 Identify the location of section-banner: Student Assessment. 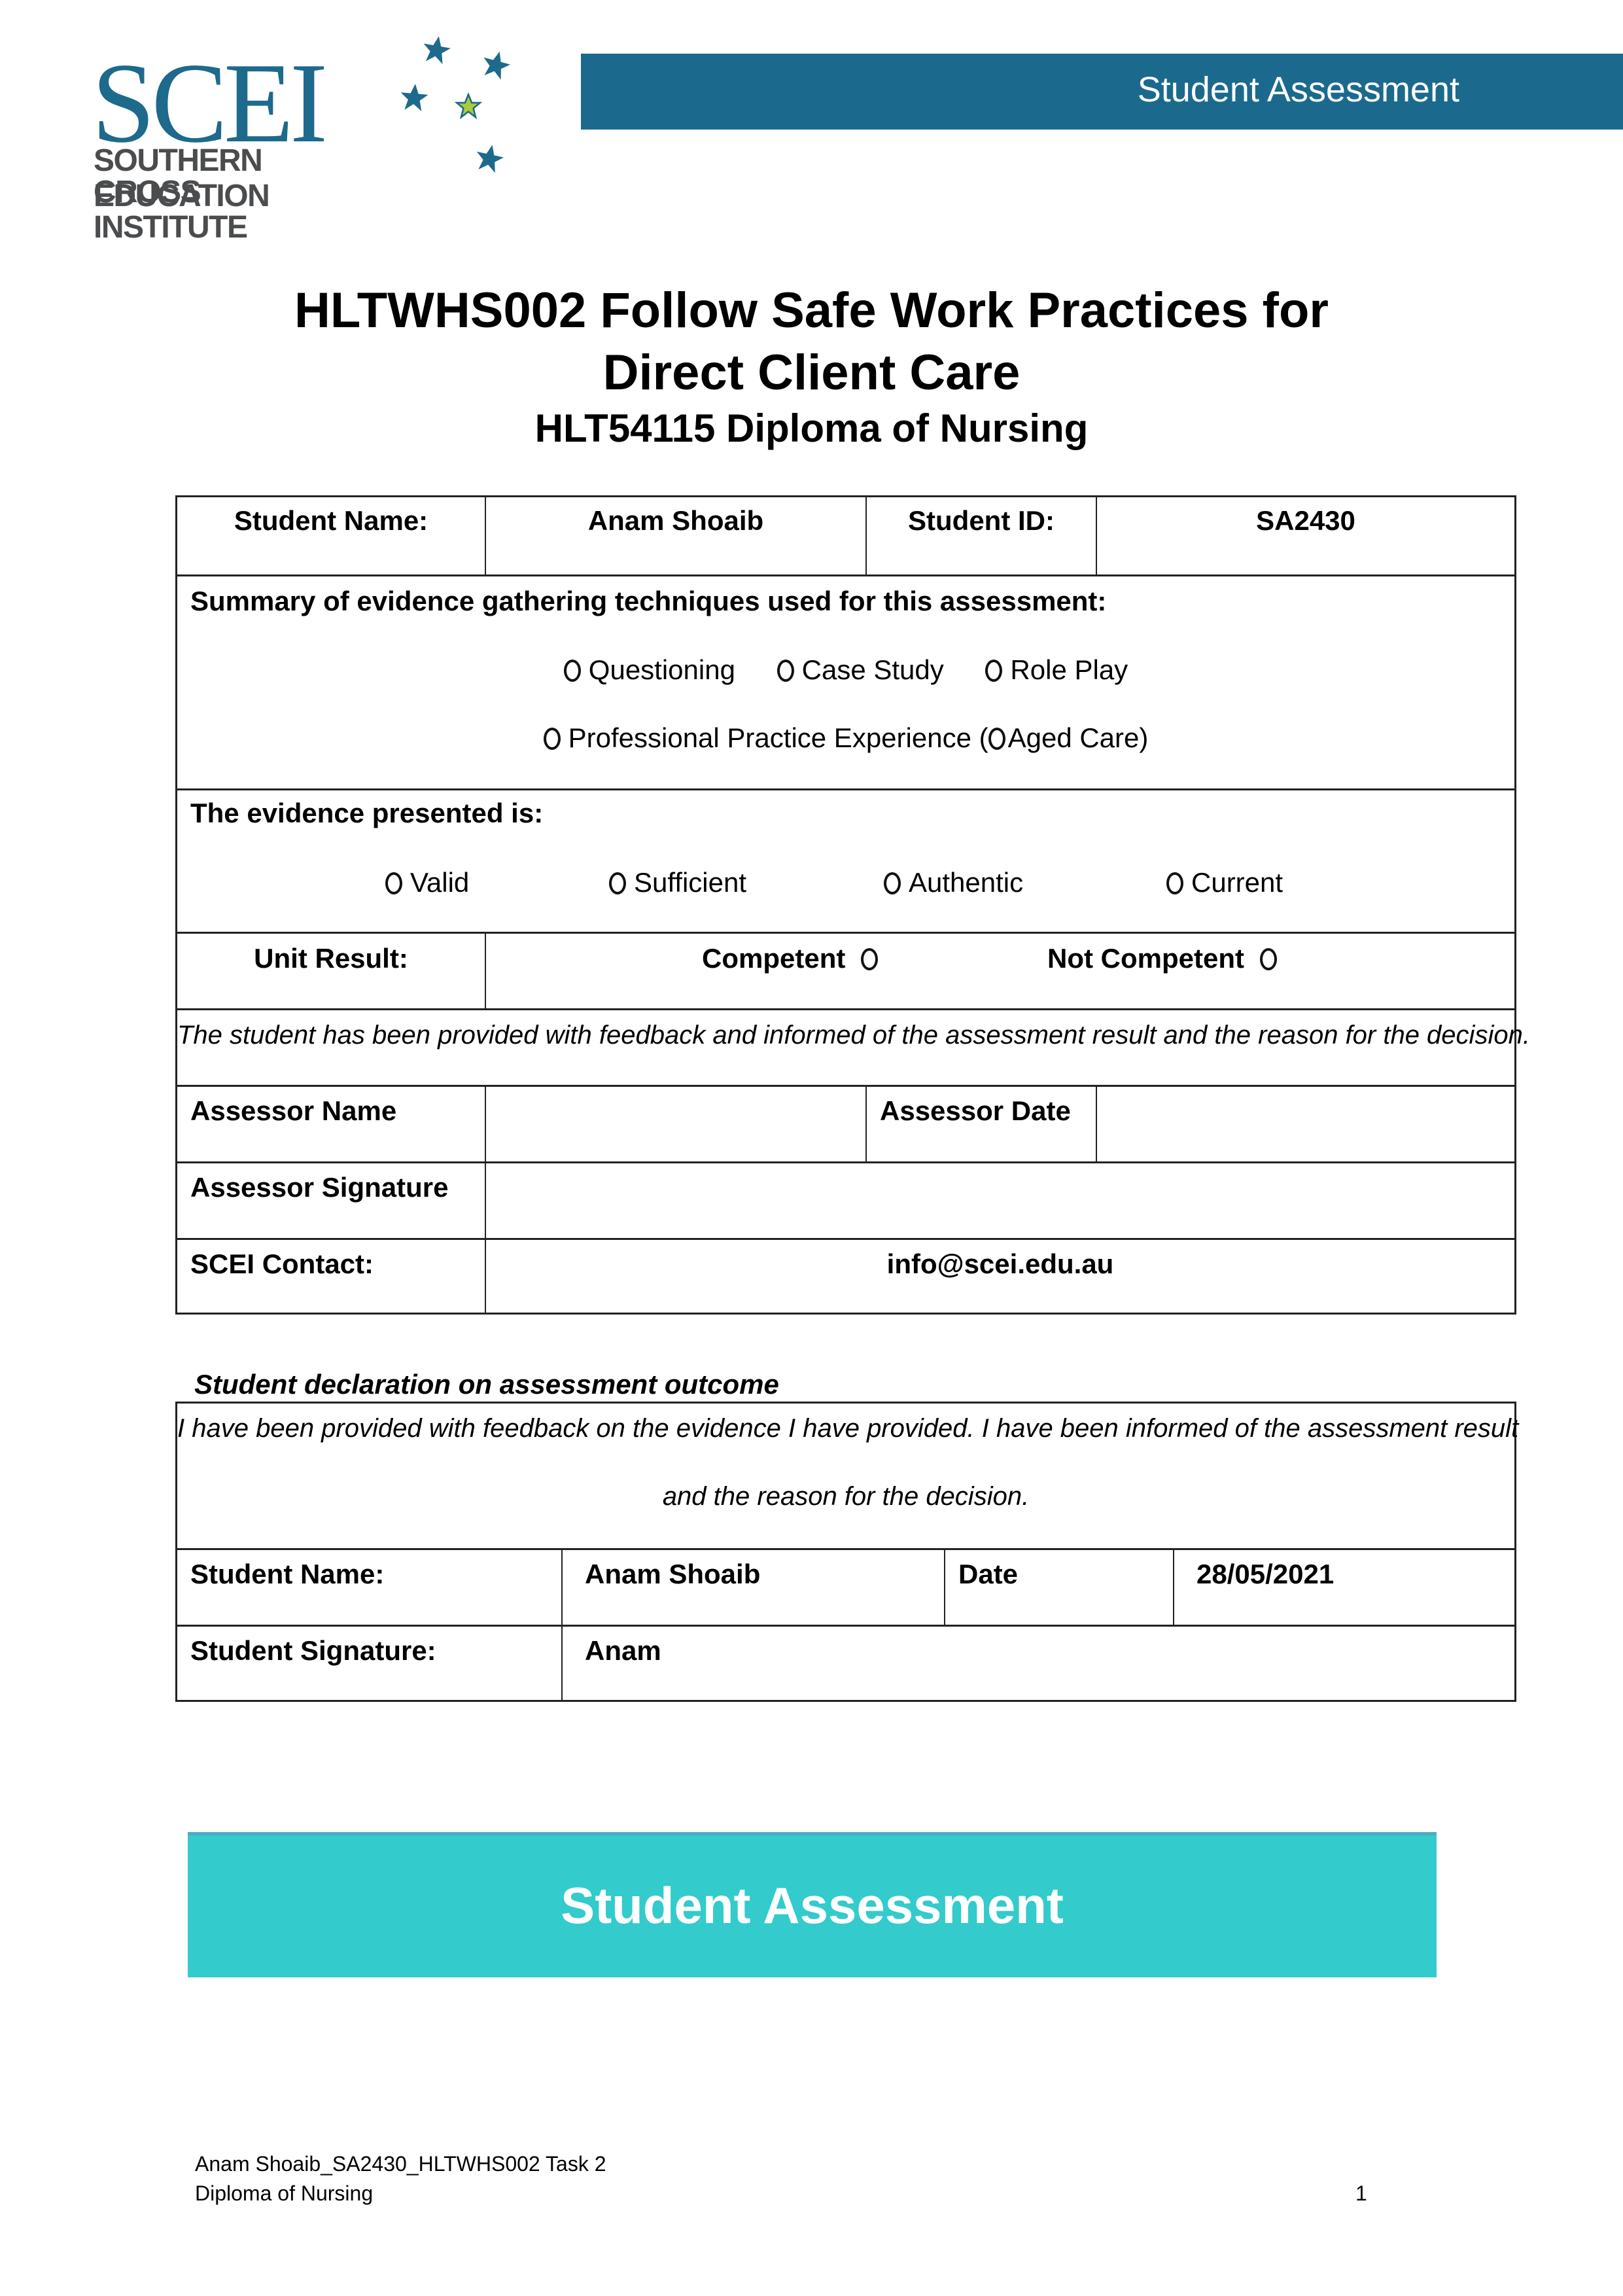
(813, 1904).